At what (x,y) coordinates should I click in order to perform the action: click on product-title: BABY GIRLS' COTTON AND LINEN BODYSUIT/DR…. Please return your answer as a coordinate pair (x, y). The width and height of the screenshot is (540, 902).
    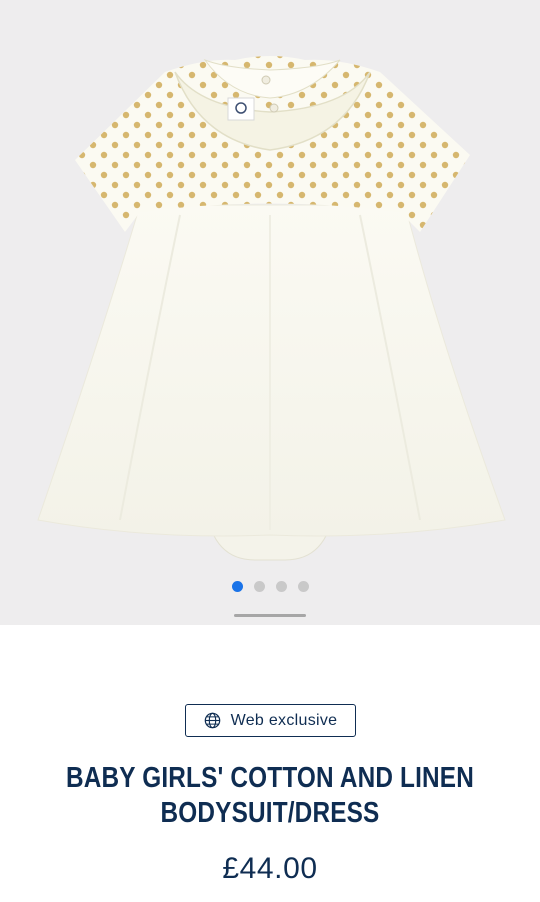
    Looking at the image, I should click on (270, 796).